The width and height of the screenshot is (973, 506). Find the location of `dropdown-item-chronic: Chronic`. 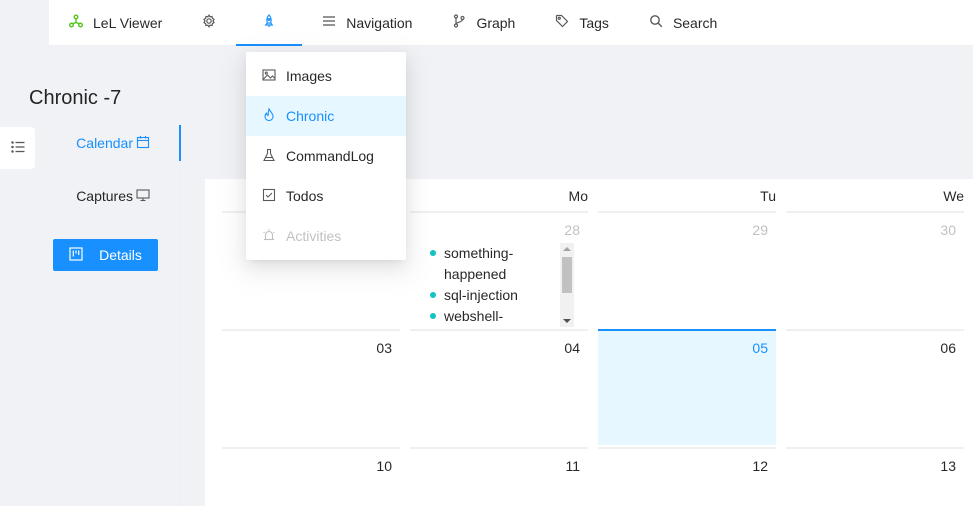

dropdown-item-chronic: Chronic is located at coordinates (326, 116).